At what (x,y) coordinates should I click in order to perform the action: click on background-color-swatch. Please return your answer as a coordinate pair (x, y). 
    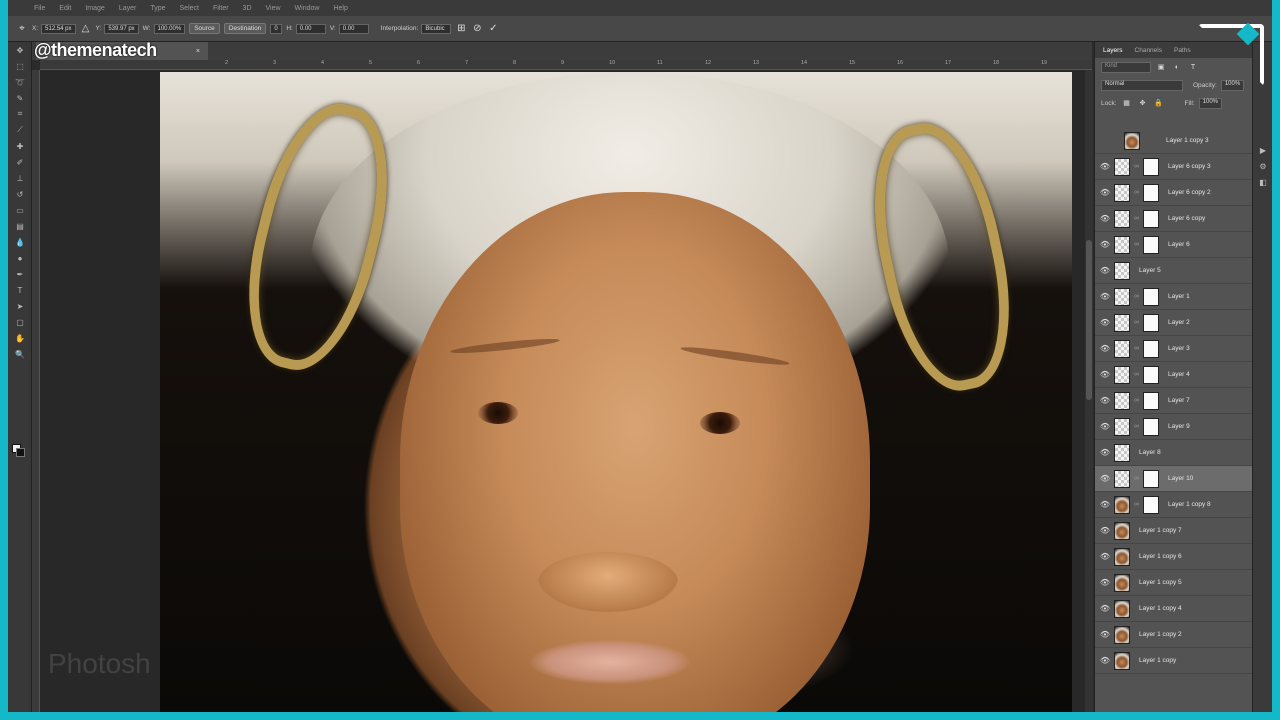
    Looking at the image, I should click on (20, 452).